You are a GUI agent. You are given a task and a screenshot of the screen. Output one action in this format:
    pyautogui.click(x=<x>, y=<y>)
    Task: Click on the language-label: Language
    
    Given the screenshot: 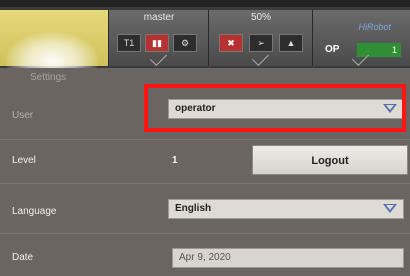 What is the action you would take?
    pyautogui.click(x=34, y=211)
    